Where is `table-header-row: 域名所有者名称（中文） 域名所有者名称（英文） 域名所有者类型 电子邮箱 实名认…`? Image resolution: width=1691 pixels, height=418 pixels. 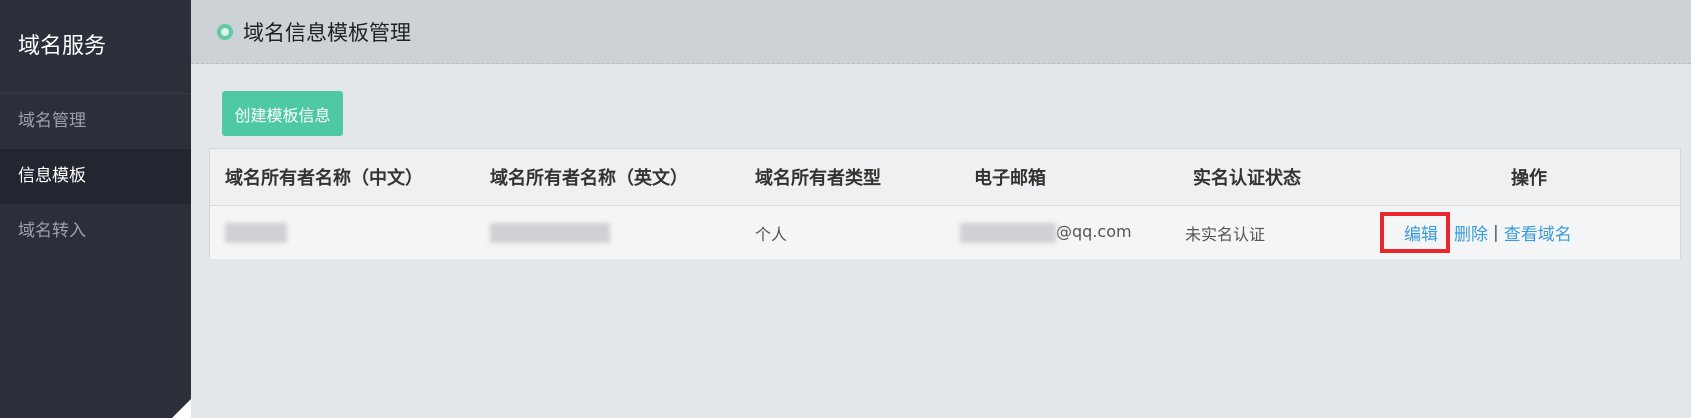
table-header-row: 域名所有者名称（中文） 域名所有者名称（英文） 域名所有者类型 电子邮箱 实名认… is located at coordinates (945, 177).